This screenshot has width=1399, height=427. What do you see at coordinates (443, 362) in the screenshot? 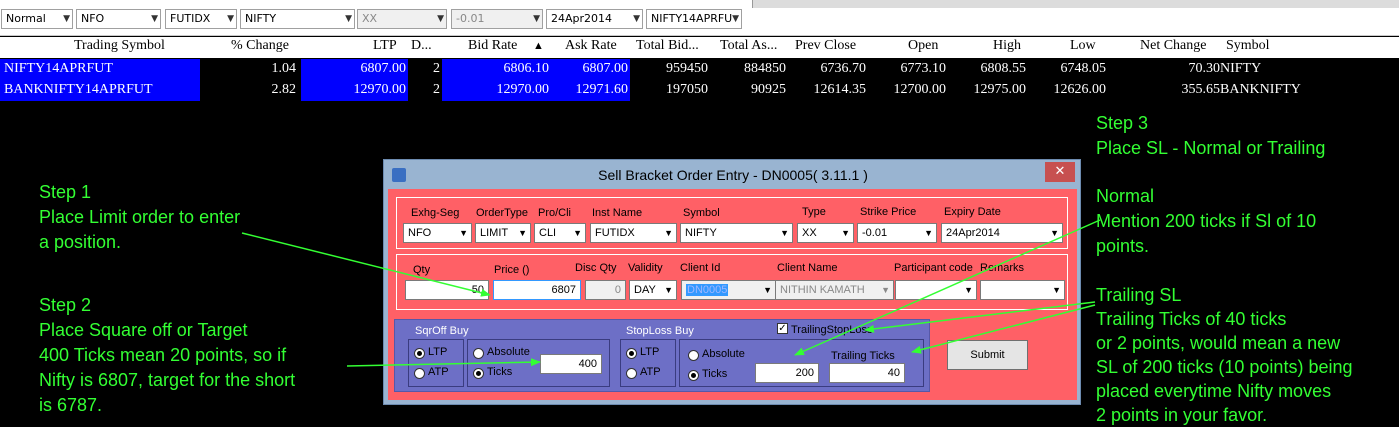
I see `step2-arrow` at bounding box center [443, 362].